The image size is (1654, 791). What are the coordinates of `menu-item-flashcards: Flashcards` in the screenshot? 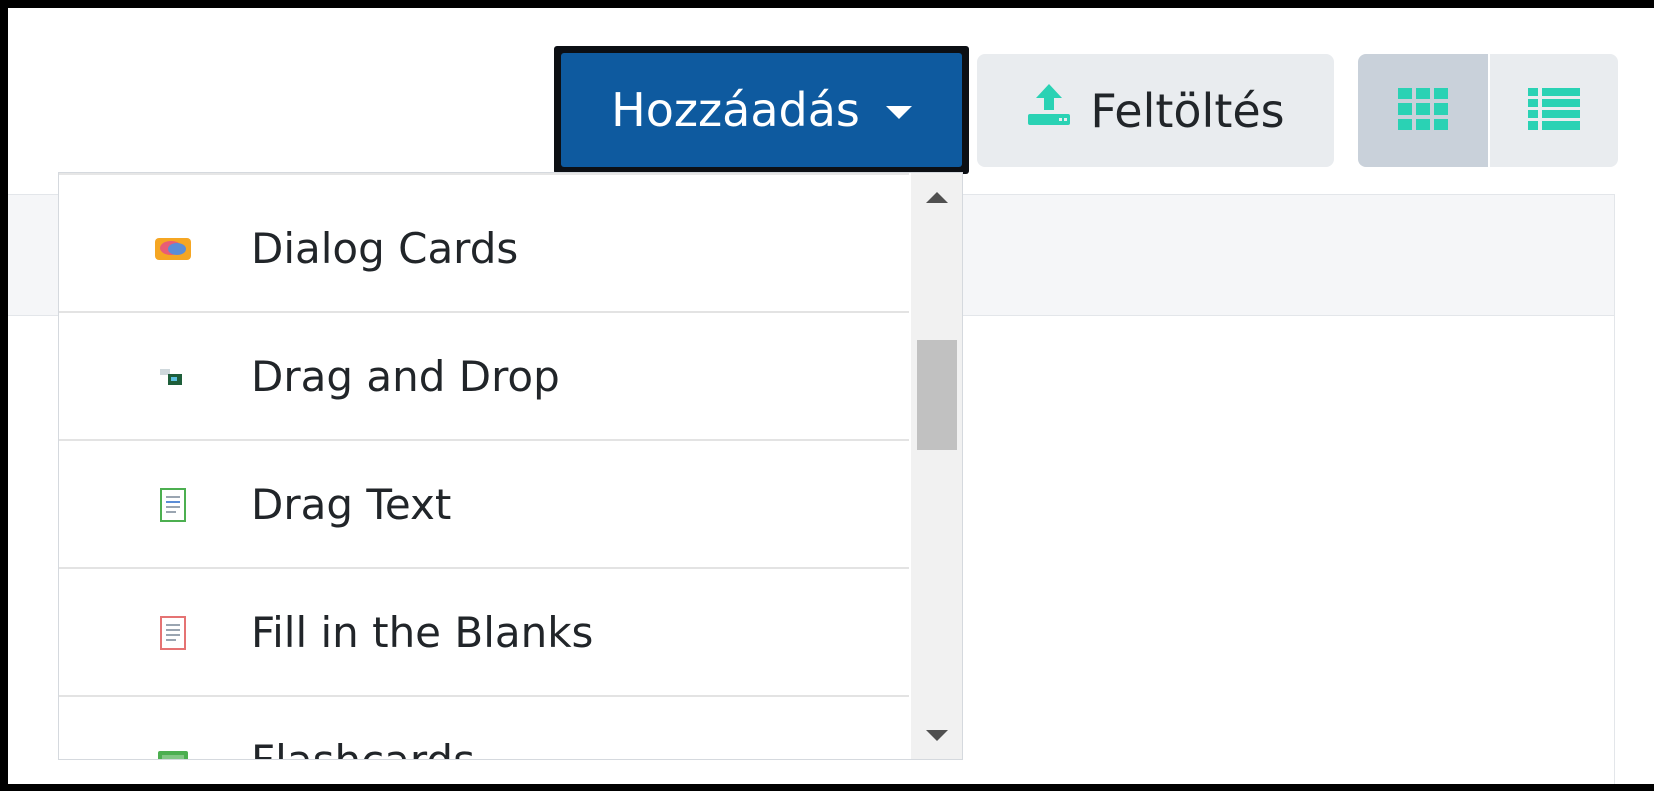 It's located at (484, 728).